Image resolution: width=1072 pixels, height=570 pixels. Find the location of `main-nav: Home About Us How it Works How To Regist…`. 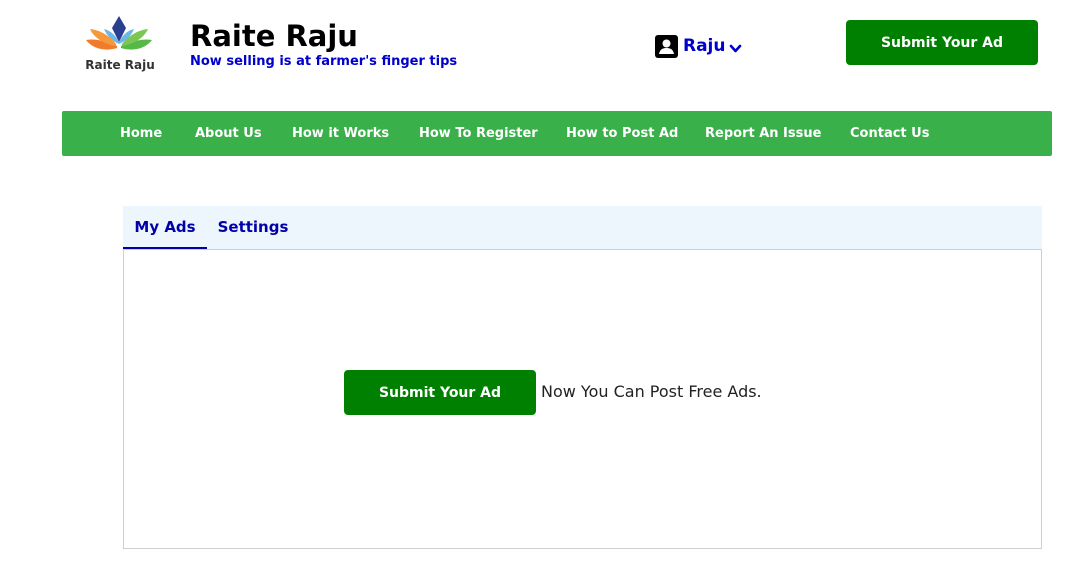

main-nav: Home About Us How it Works How To Regist… is located at coordinates (557, 133).